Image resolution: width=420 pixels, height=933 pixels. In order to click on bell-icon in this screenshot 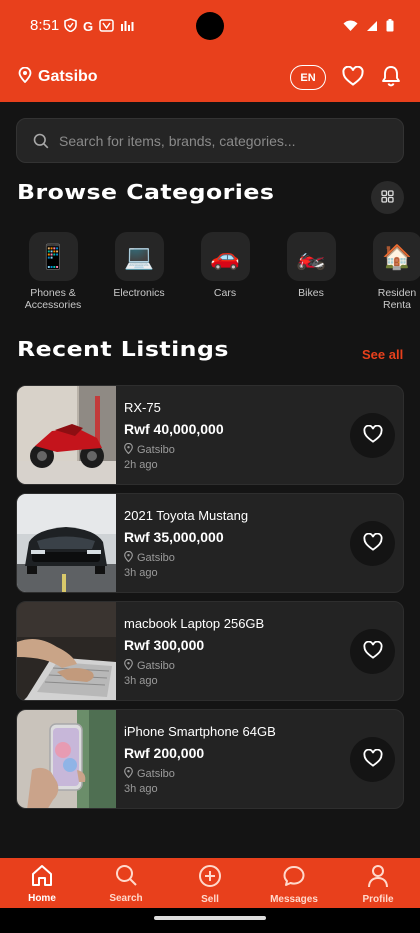, I will do `click(391, 78)`.